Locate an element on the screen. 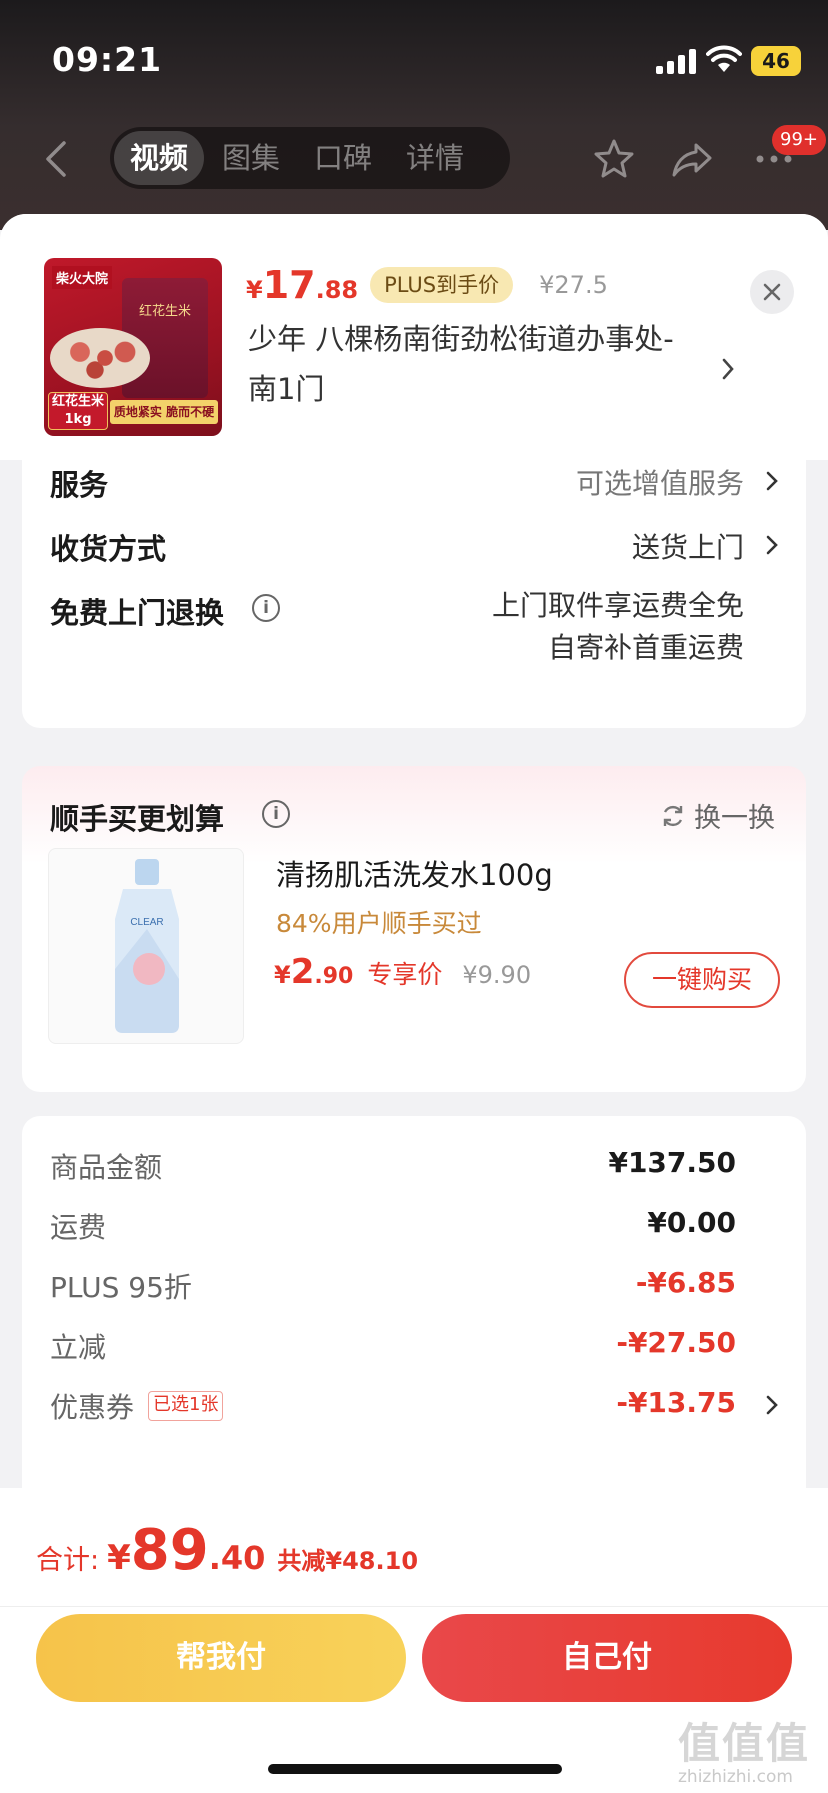  delivery-method-label: 收货方式 is located at coordinates (108, 549).